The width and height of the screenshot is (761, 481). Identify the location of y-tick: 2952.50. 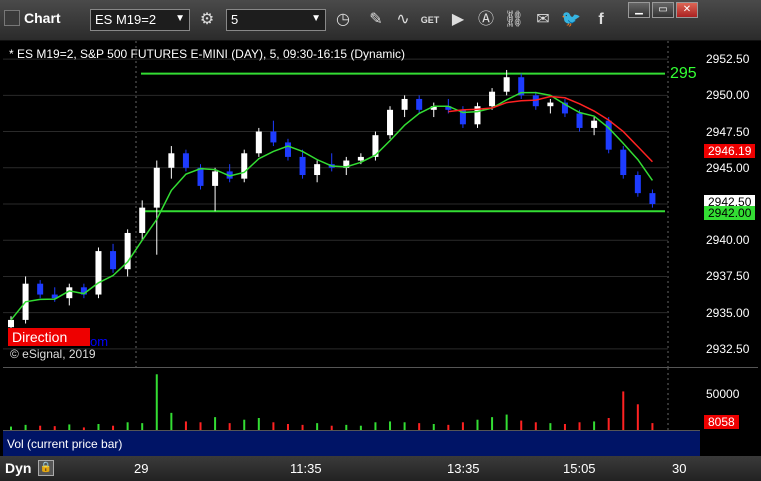
(728, 59).